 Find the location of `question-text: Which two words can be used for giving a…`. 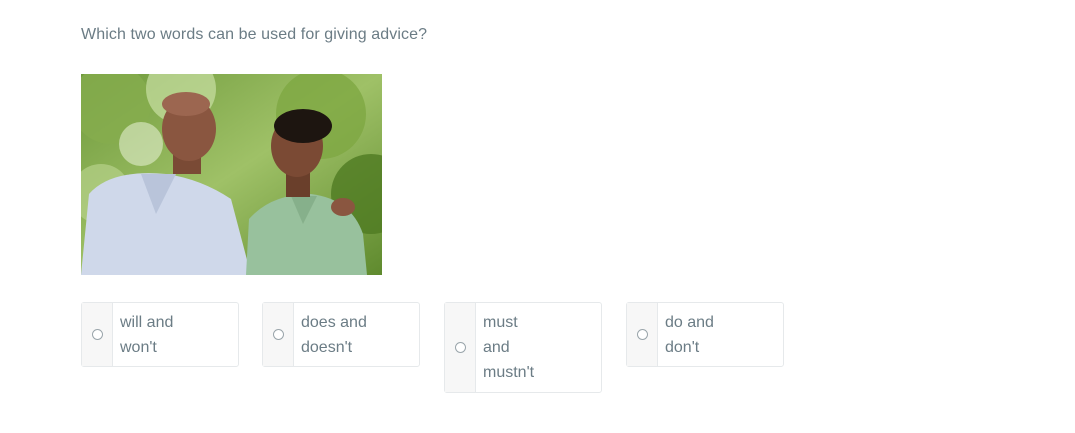

question-text: Which two words can be used for giving a… is located at coordinates (254, 34).